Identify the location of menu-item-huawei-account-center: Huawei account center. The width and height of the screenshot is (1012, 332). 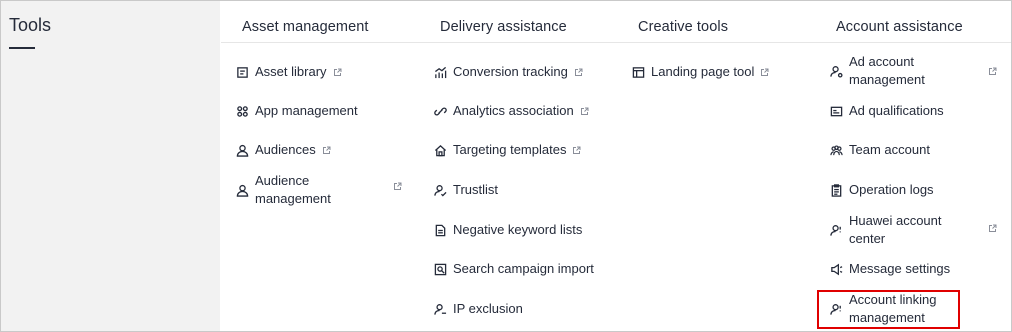
(913, 230).